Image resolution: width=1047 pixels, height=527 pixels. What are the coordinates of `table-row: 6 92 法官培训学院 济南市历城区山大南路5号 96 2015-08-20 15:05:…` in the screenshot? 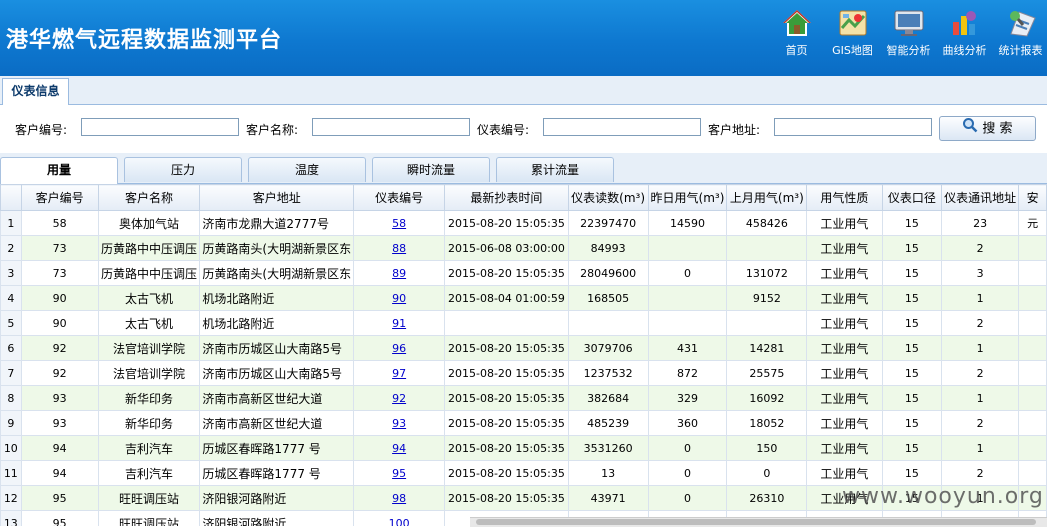 It's located at (523, 348).